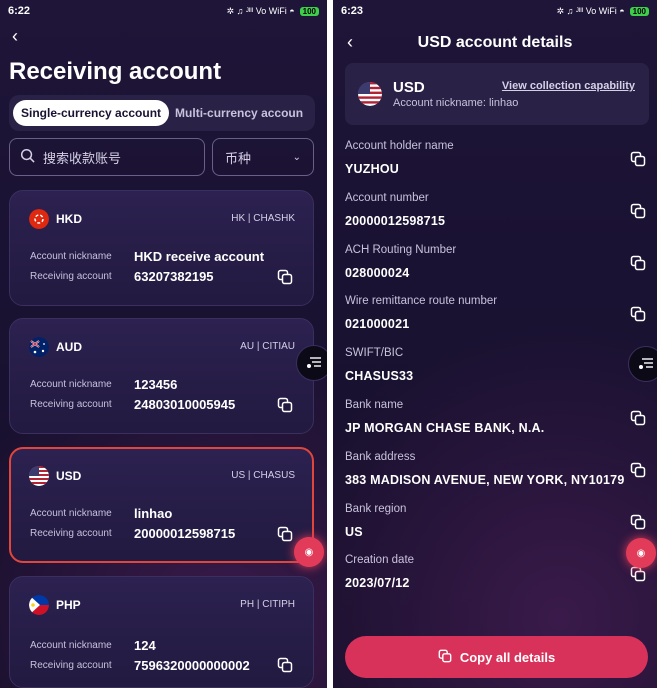  Describe the element at coordinates (485, 480) in the screenshot. I see `field-value-bank-address: 383 MADISON AVENUE, NEW YORK, NY10179` at that location.